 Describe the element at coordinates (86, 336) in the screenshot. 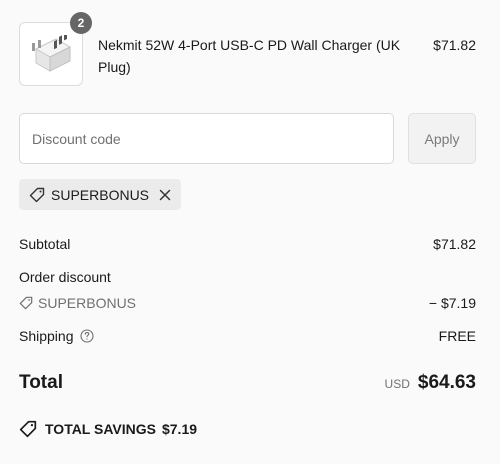

I see `question-circle-icon` at that location.